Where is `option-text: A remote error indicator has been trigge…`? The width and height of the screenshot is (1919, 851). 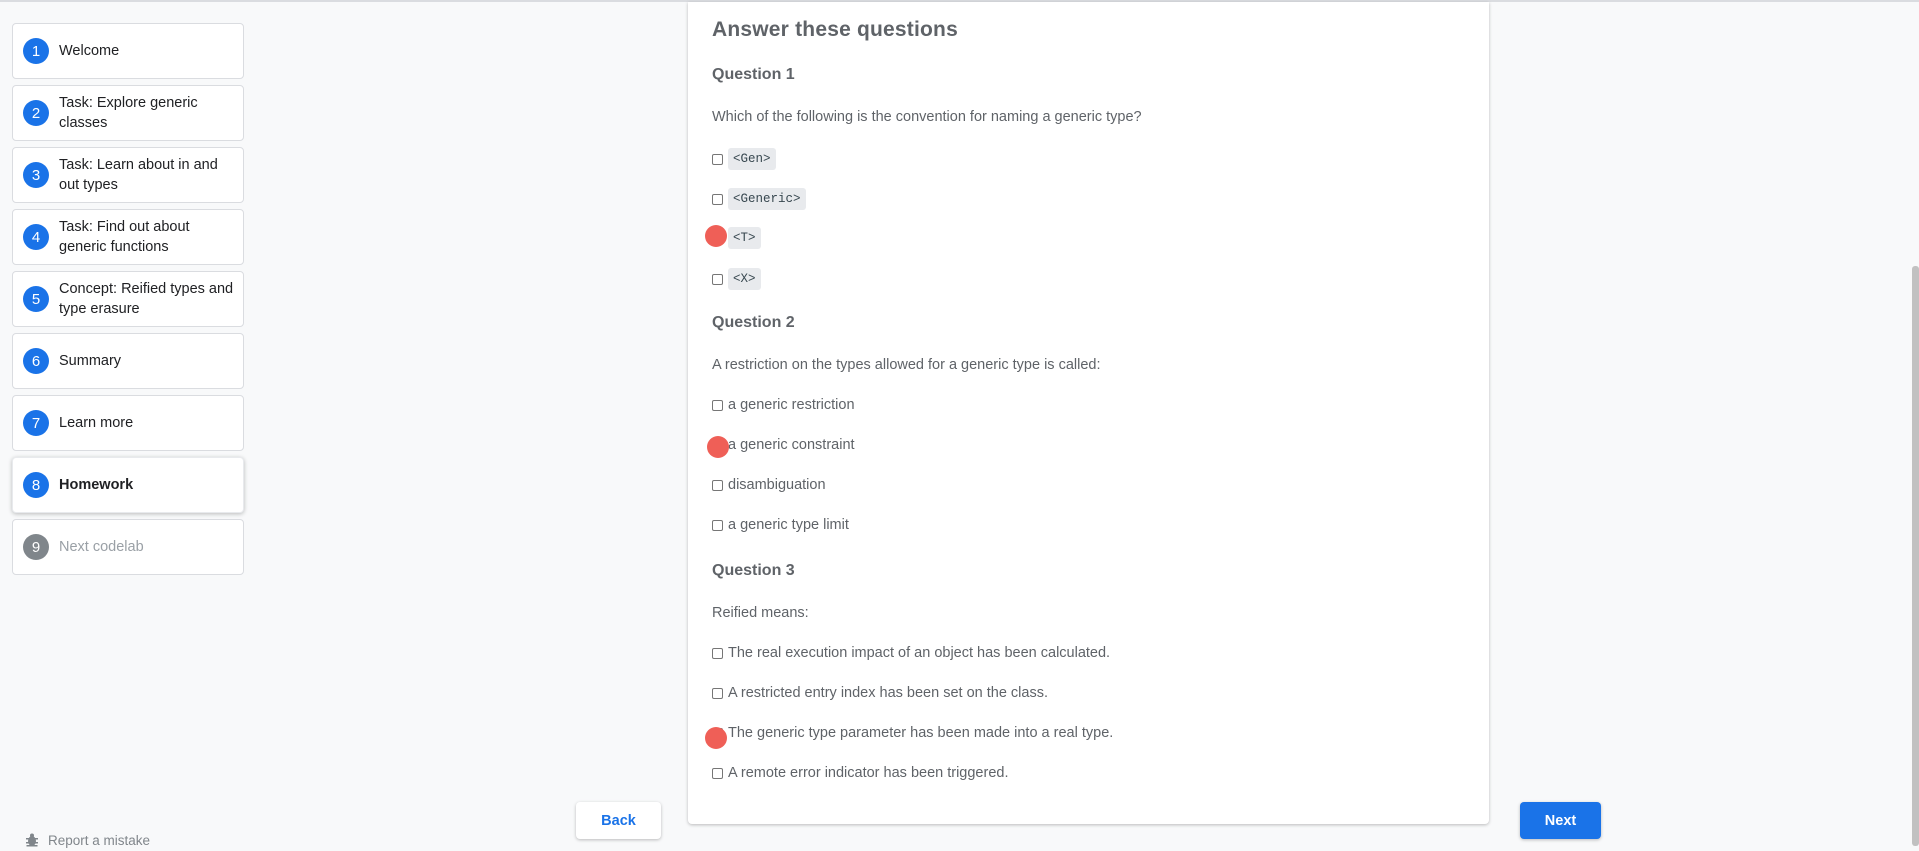
option-text: A remote error indicator has been trigge… is located at coordinates (868, 773).